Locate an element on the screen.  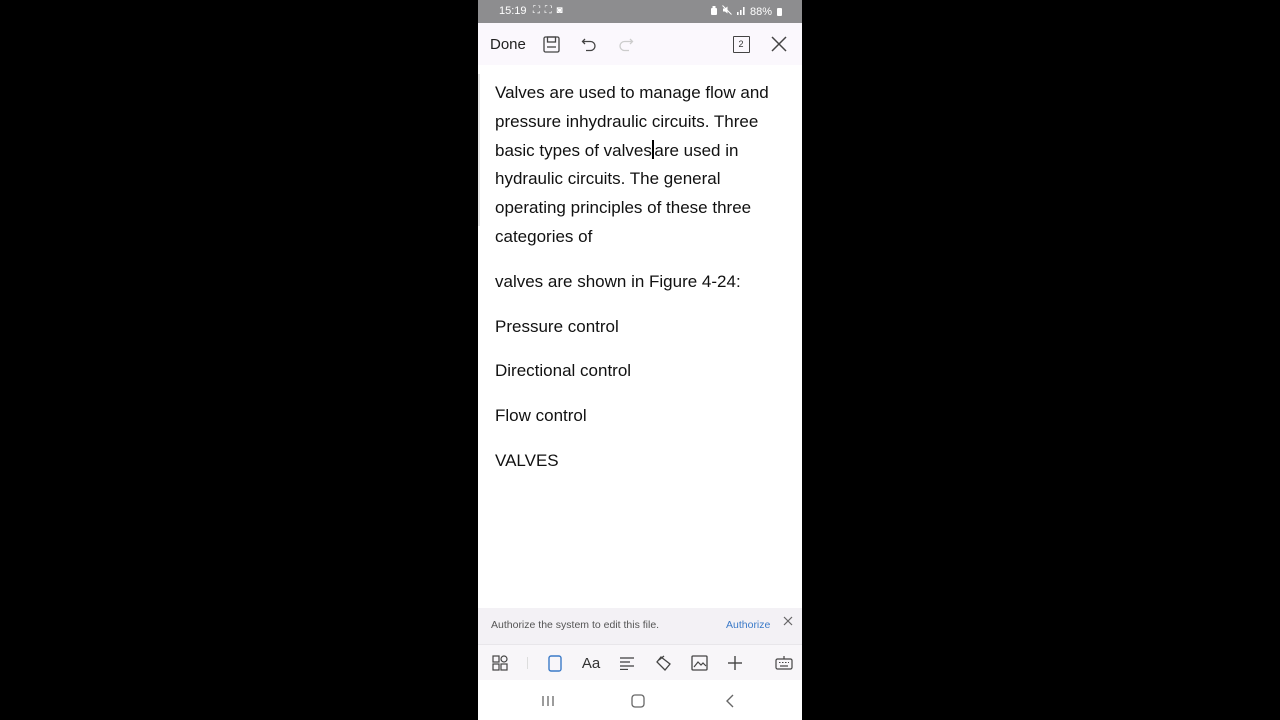
redo-icon is located at coordinates (626, 44).